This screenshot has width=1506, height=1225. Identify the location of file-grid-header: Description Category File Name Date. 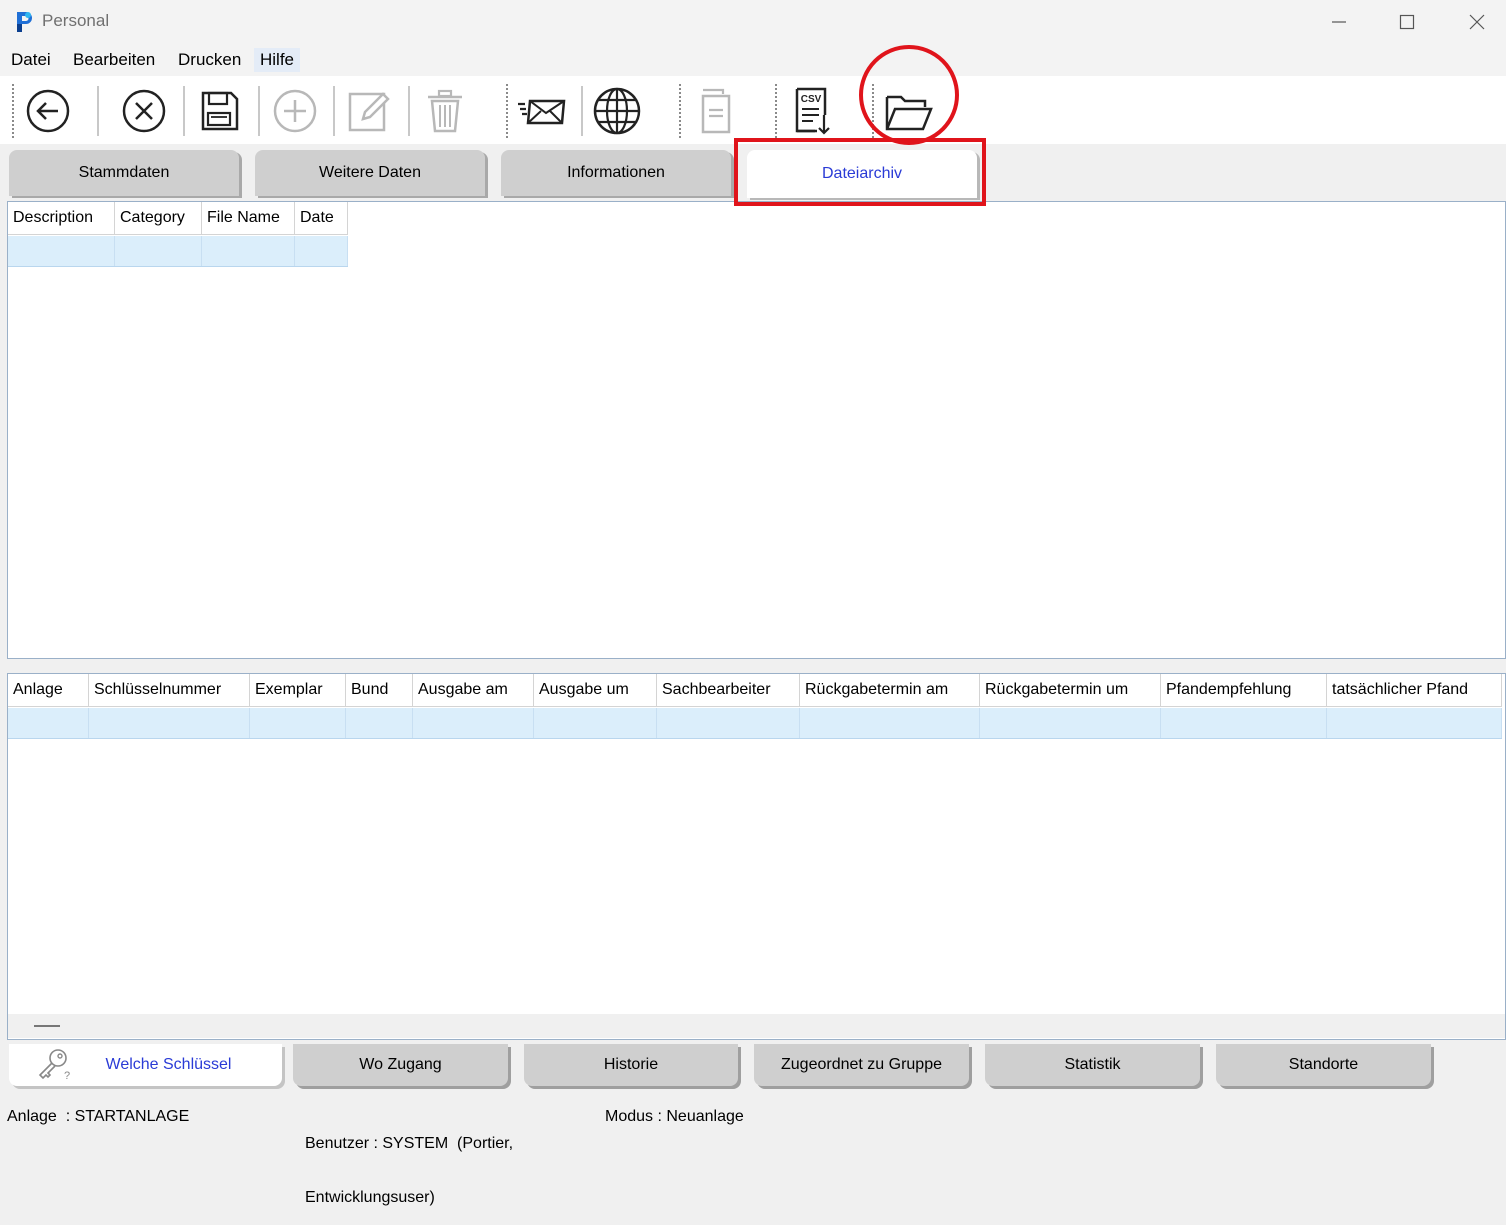
(178, 218).